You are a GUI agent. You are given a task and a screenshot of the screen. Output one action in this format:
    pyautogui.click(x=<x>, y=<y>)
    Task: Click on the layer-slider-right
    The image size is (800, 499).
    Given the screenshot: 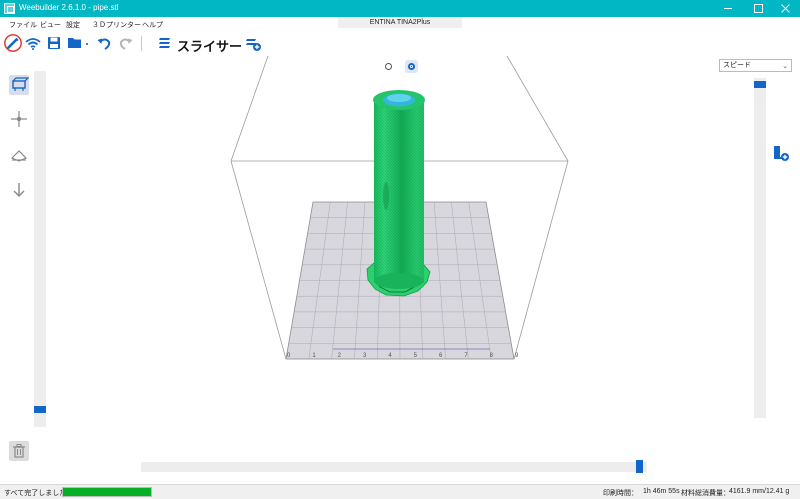 What is the action you would take?
    pyautogui.click(x=760, y=248)
    